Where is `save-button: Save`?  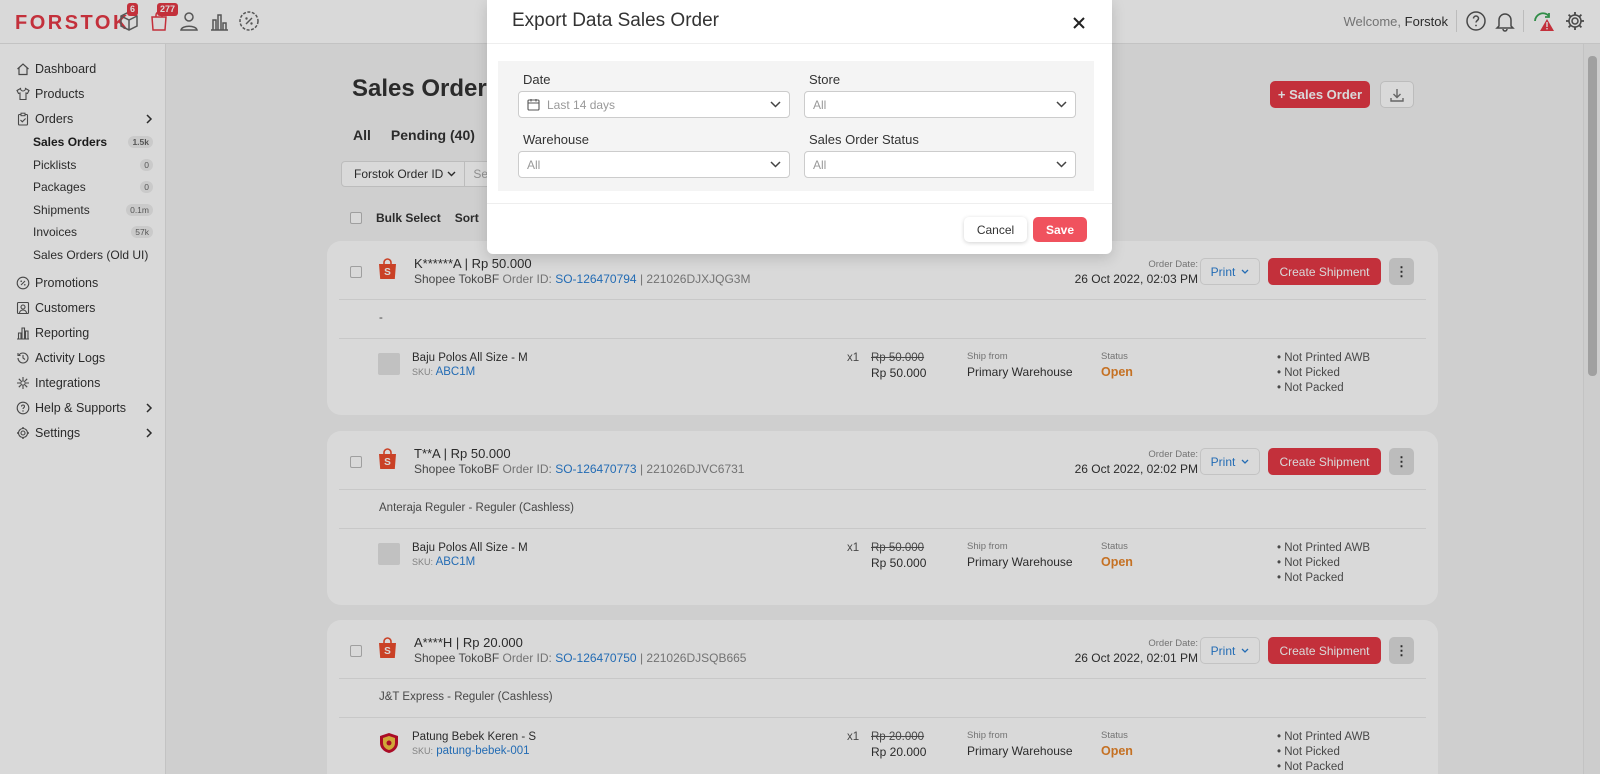 save-button: Save is located at coordinates (1060, 229).